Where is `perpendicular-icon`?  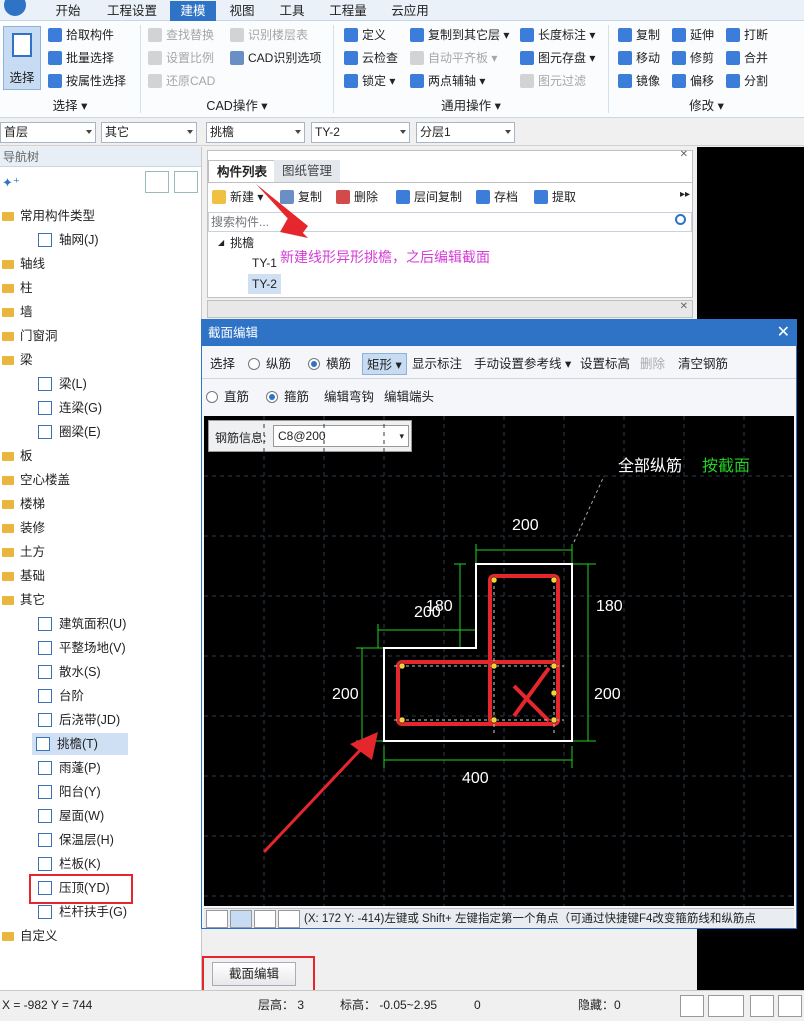
perpendicular-icon is located at coordinates (265, 919).